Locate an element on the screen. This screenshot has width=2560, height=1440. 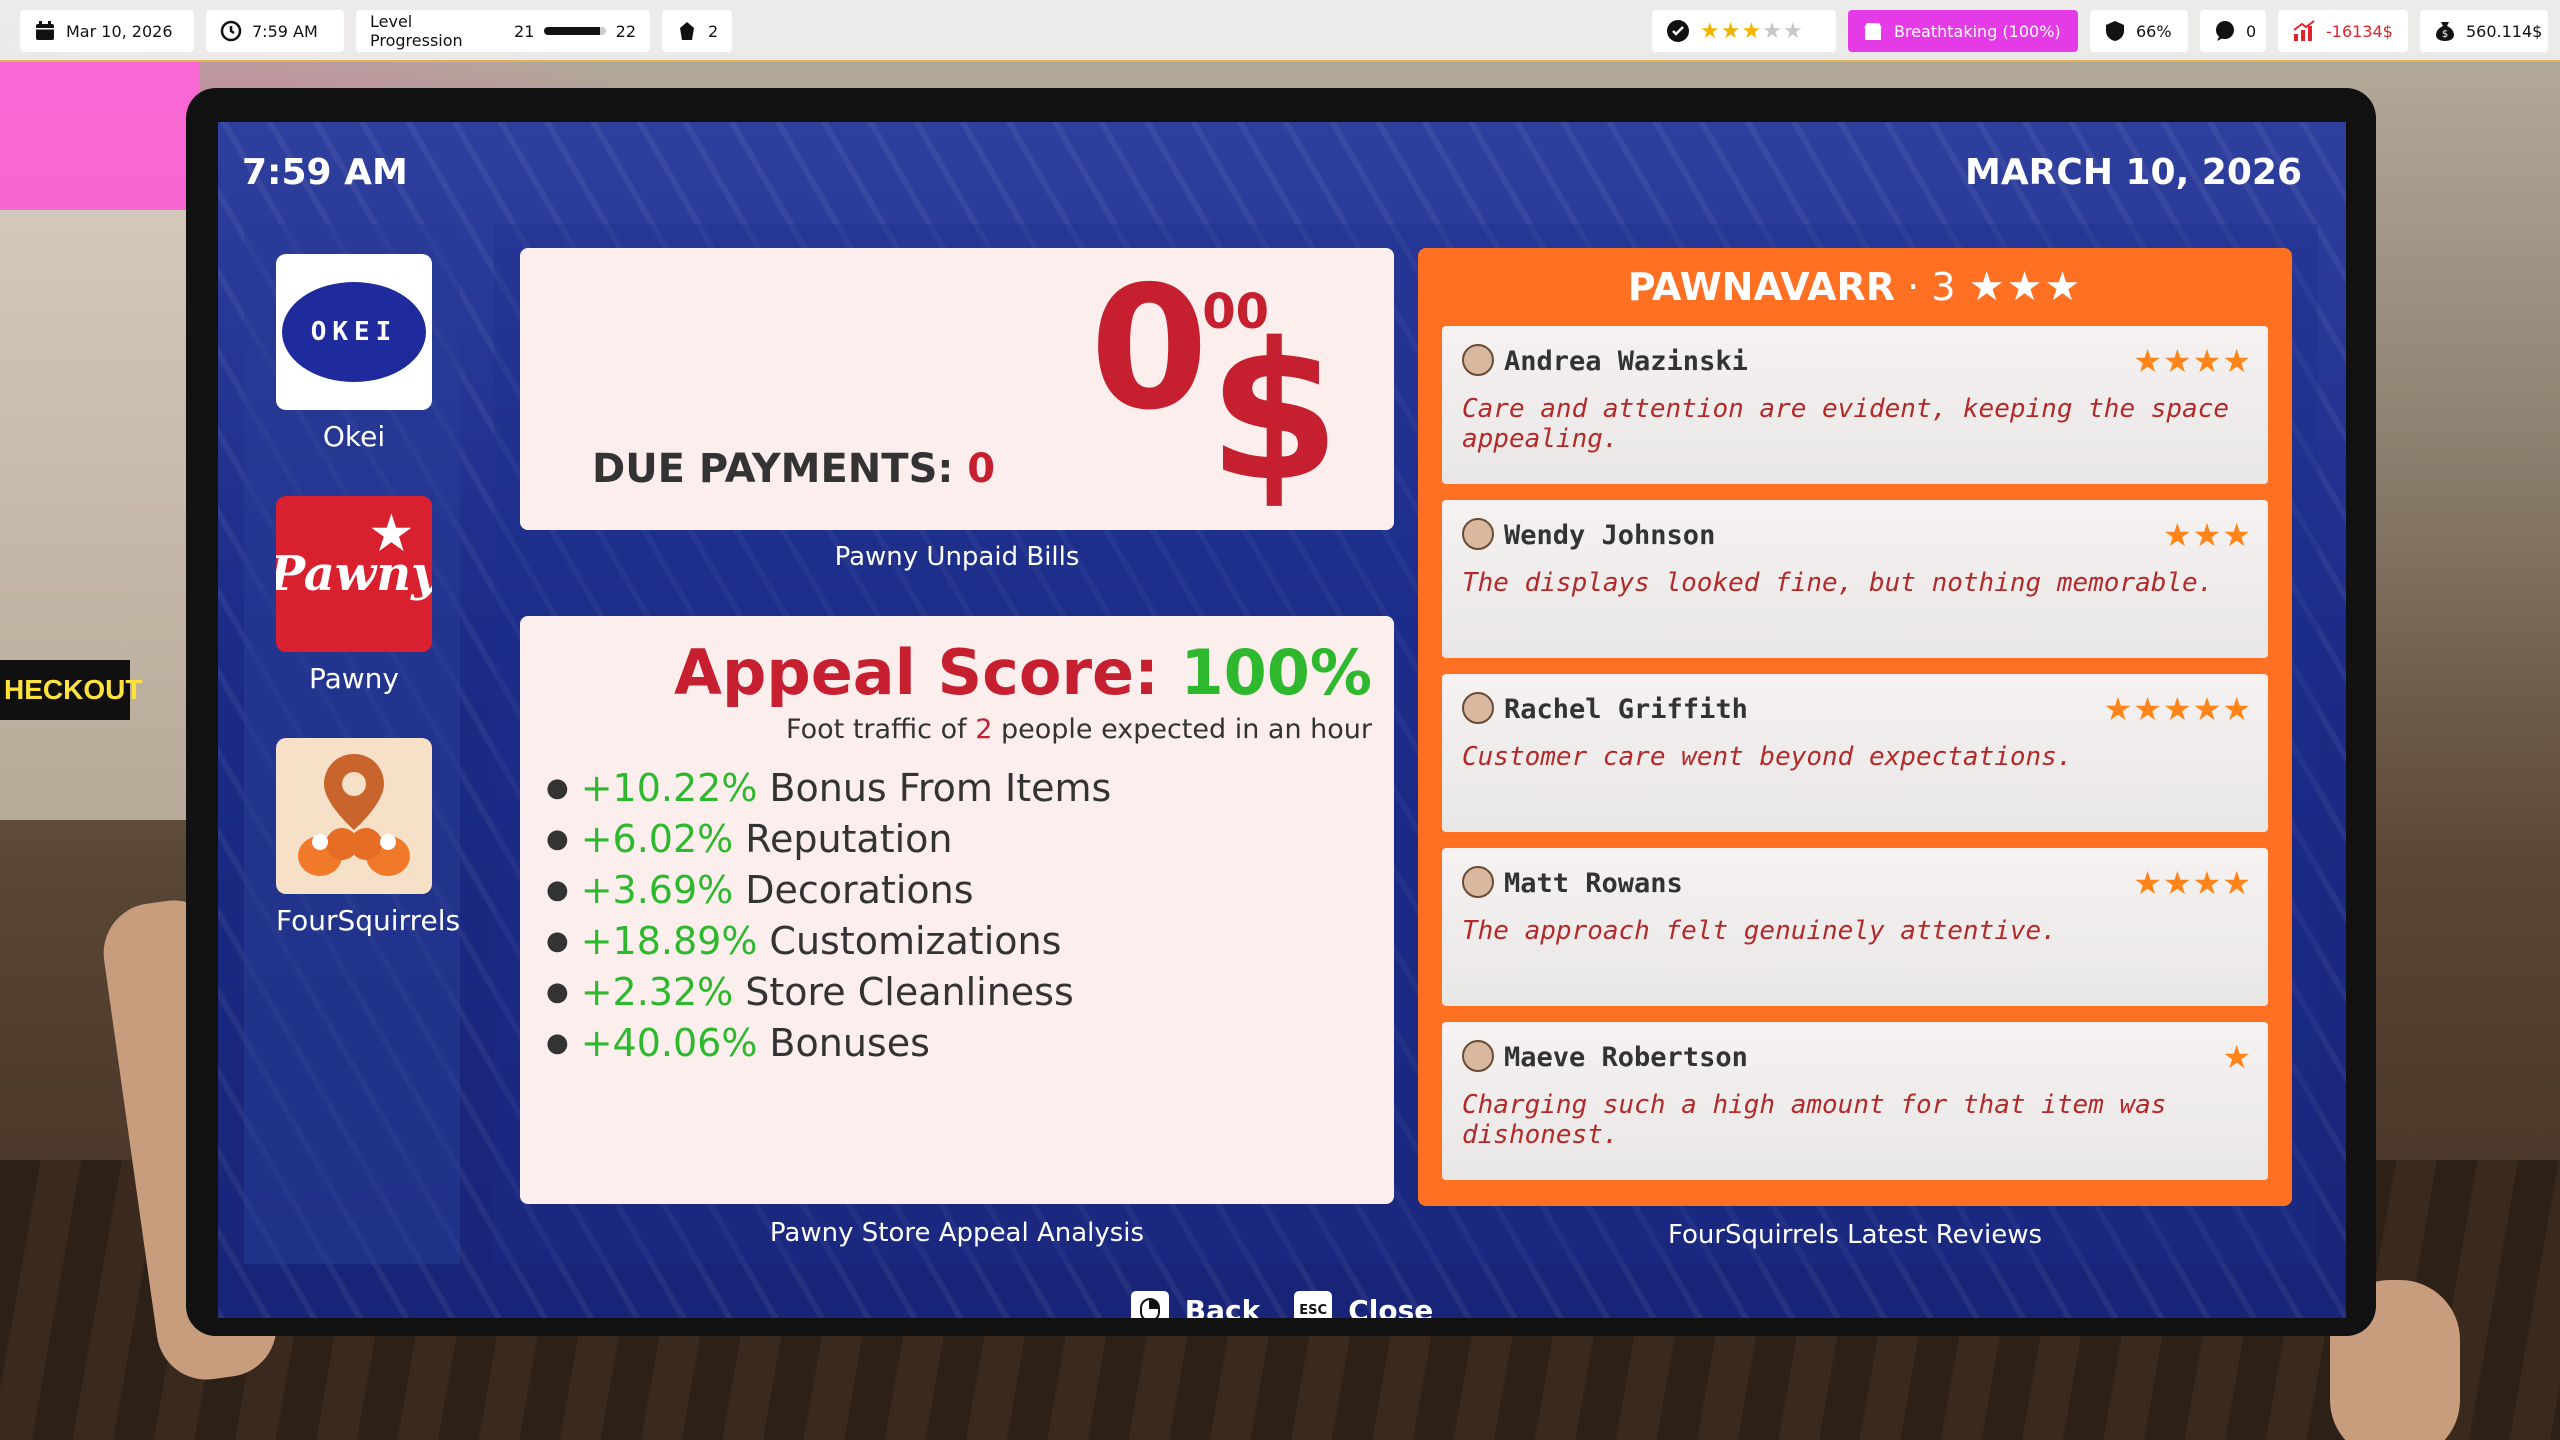
app-okei: OKEI Okei is located at coordinates (354, 353).